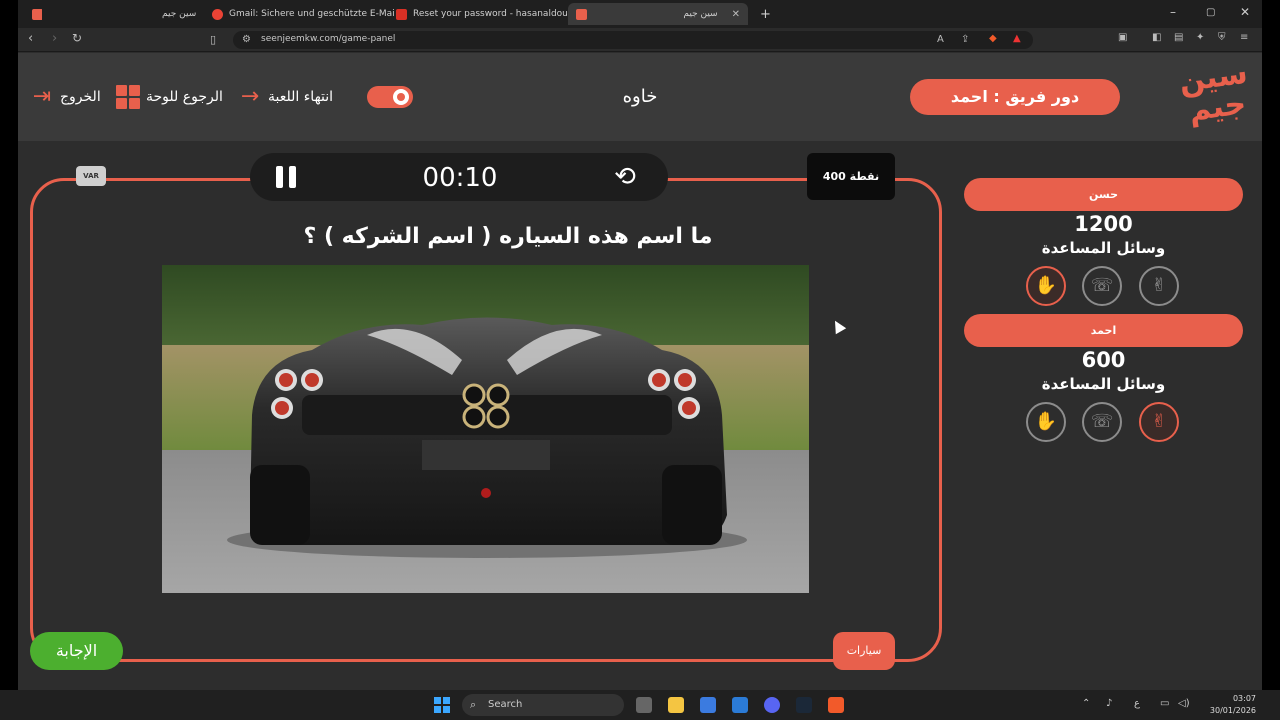 Image resolution: width=1280 pixels, height=720 pixels. What do you see at coordinates (1156, 37) in the screenshot?
I see `sidebar-icon: ◧` at bounding box center [1156, 37].